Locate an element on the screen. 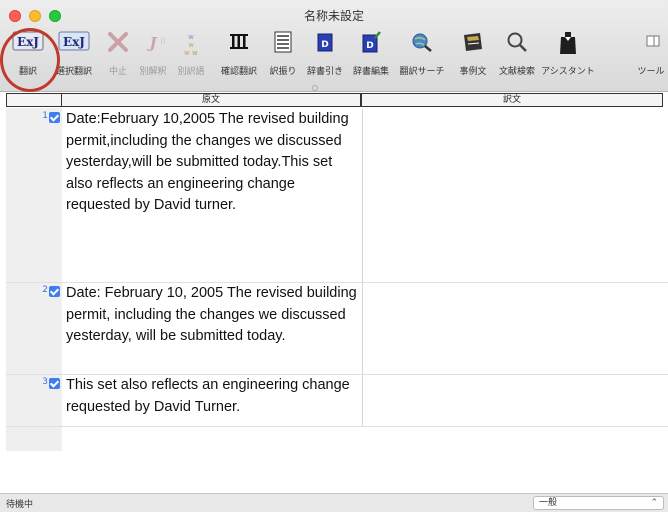  alt-interpretation-button: J)) 別解釈 is located at coordinates (153, 54).